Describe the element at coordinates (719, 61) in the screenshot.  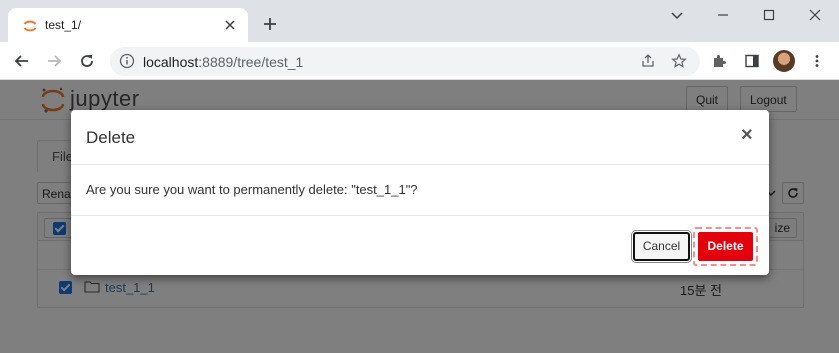
I see `extensions-puzzle-icon` at that location.